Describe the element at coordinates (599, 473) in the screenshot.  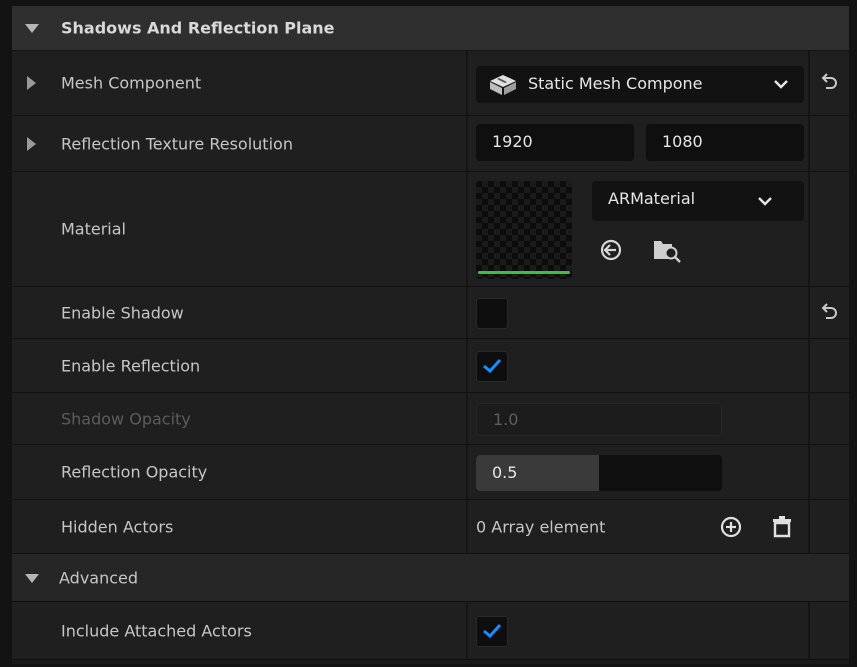
I see `reflection-opacity-slider: 0.5` at that location.